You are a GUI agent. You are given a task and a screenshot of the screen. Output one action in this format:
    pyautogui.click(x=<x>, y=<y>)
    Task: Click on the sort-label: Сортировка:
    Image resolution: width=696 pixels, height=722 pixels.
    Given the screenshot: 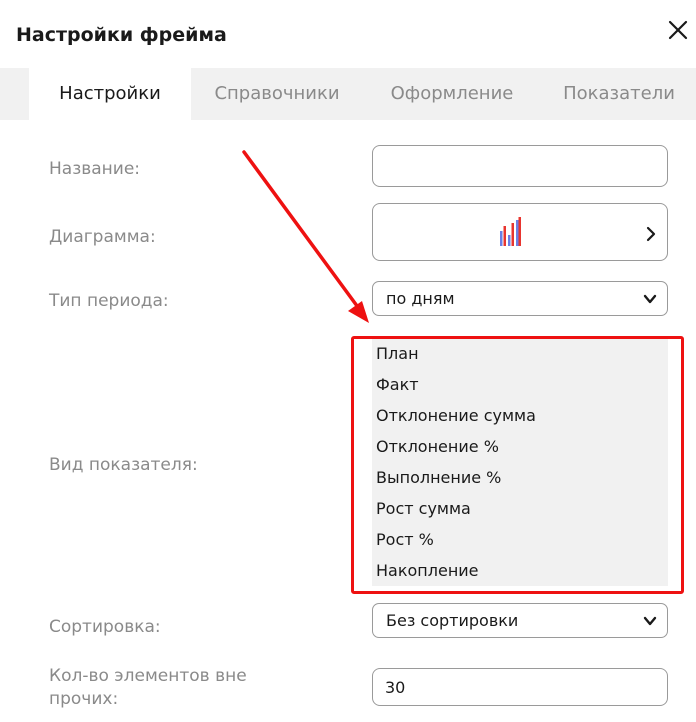 What is the action you would take?
    pyautogui.click(x=105, y=627)
    